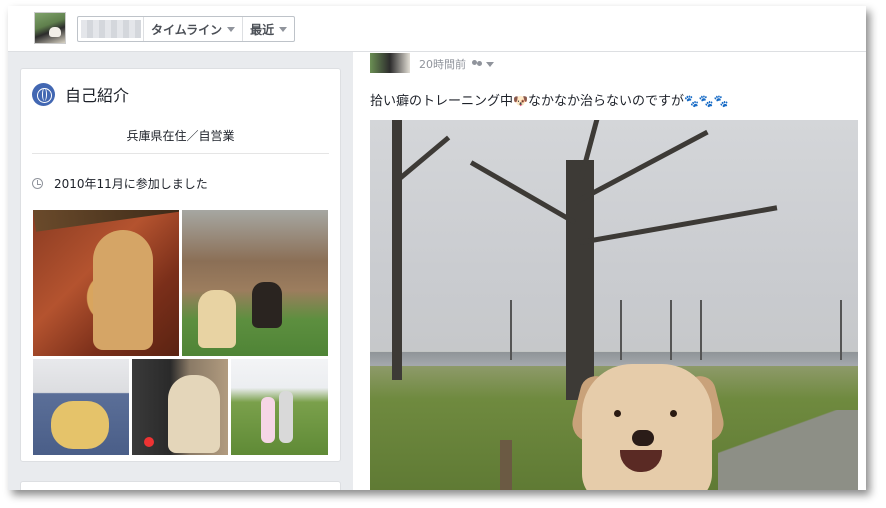  I want to click on intro-bio: 兵庫県在住／自営業, so click(180, 136).